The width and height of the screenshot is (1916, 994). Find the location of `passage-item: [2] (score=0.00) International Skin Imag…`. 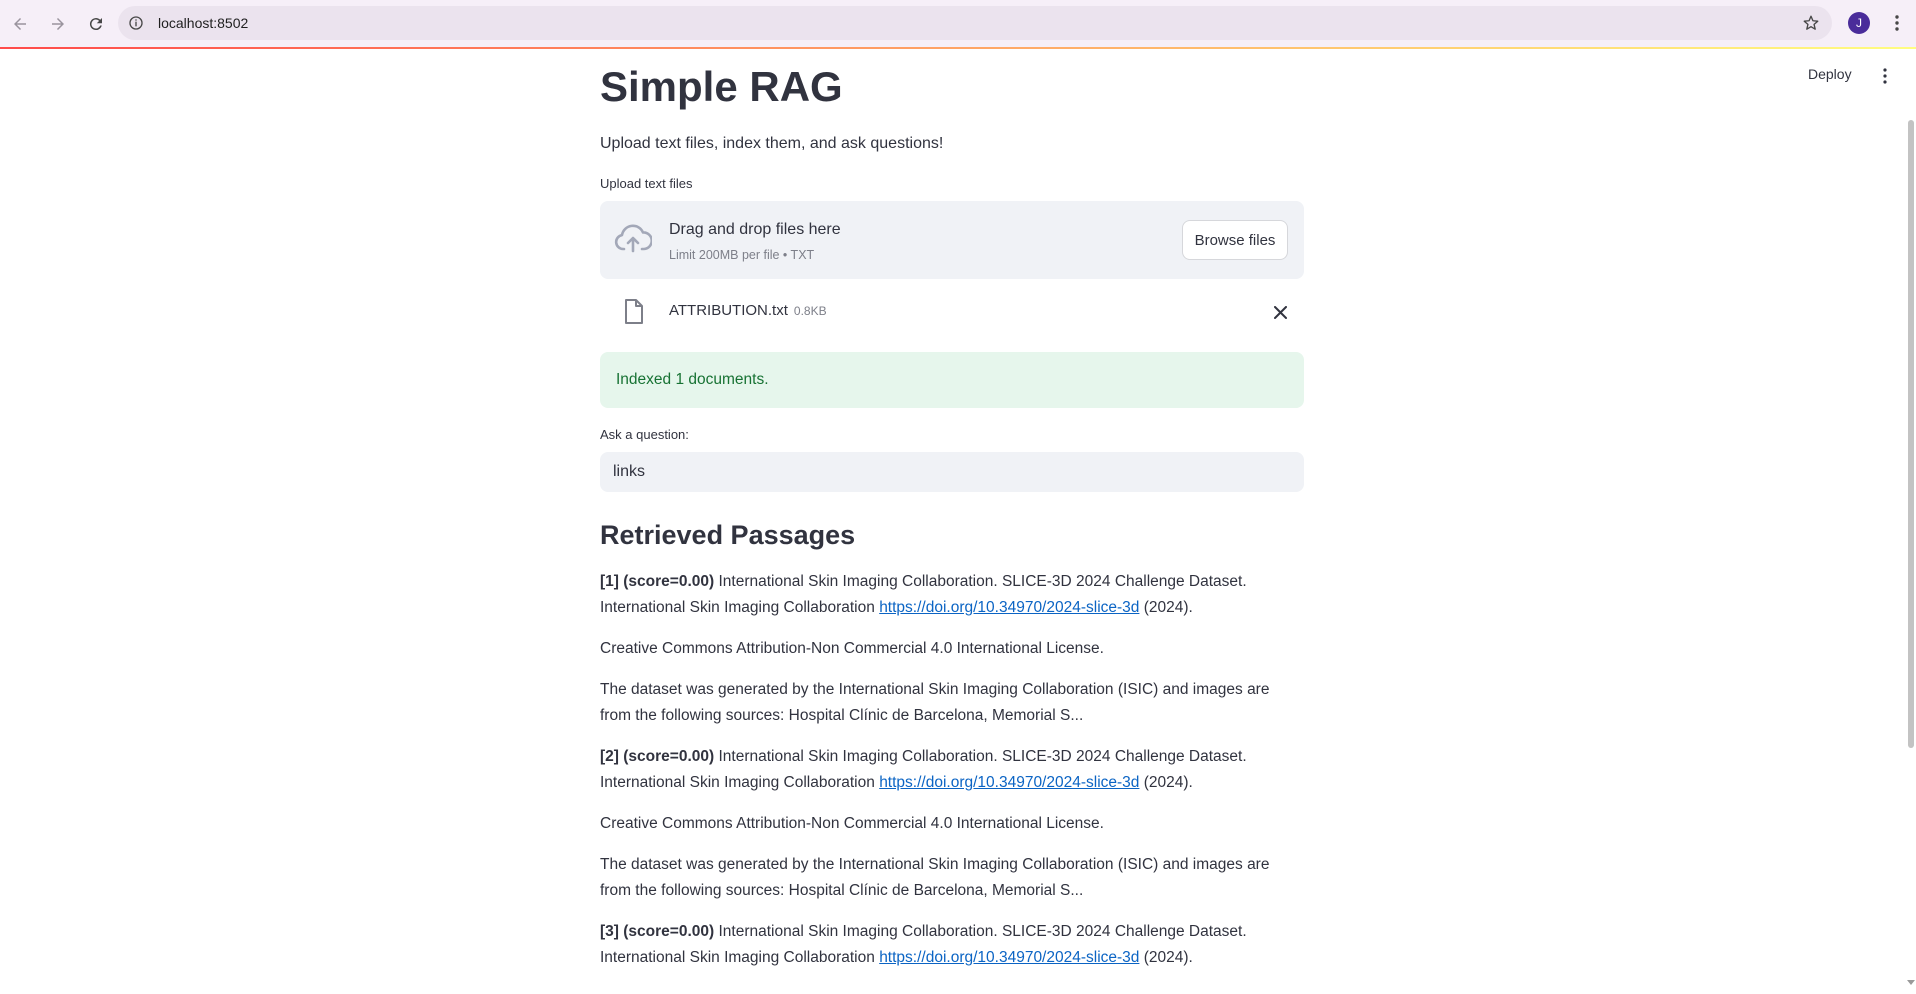

passage-item: [2] (score=0.00) International Skin Imag… is located at coordinates (952, 824).